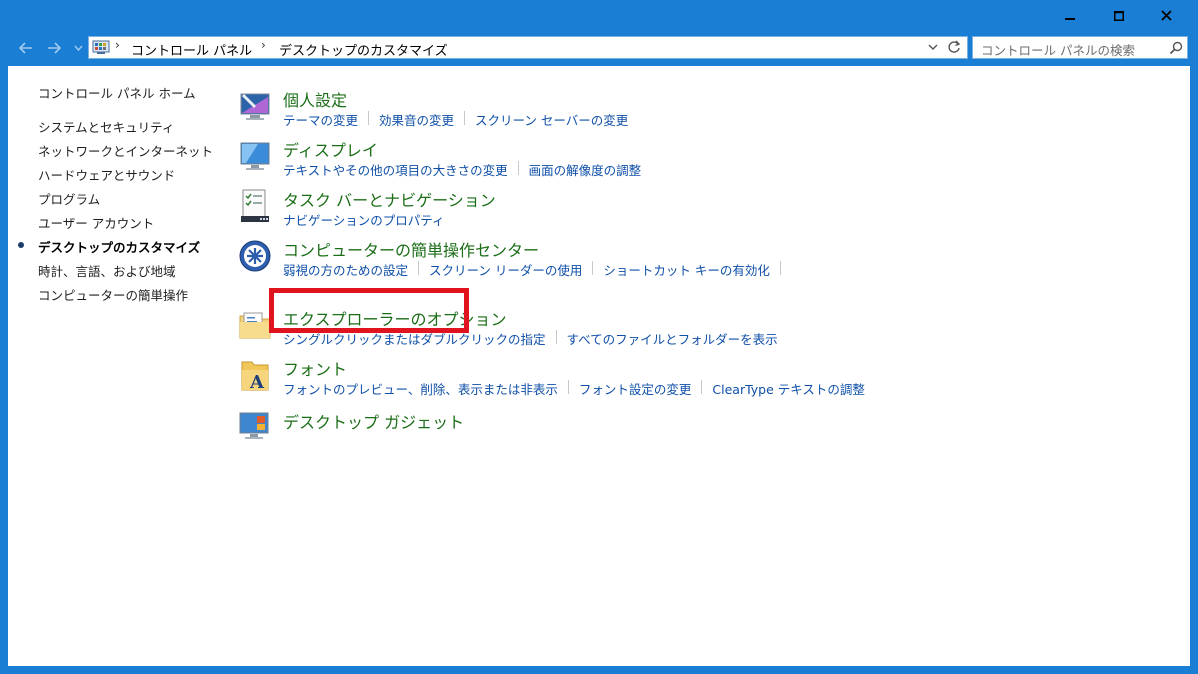  What do you see at coordinates (528, 47) in the screenshot?
I see `address-bar: › コントロール パネル › デスクトップのカスタマイズ` at bounding box center [528, 47].